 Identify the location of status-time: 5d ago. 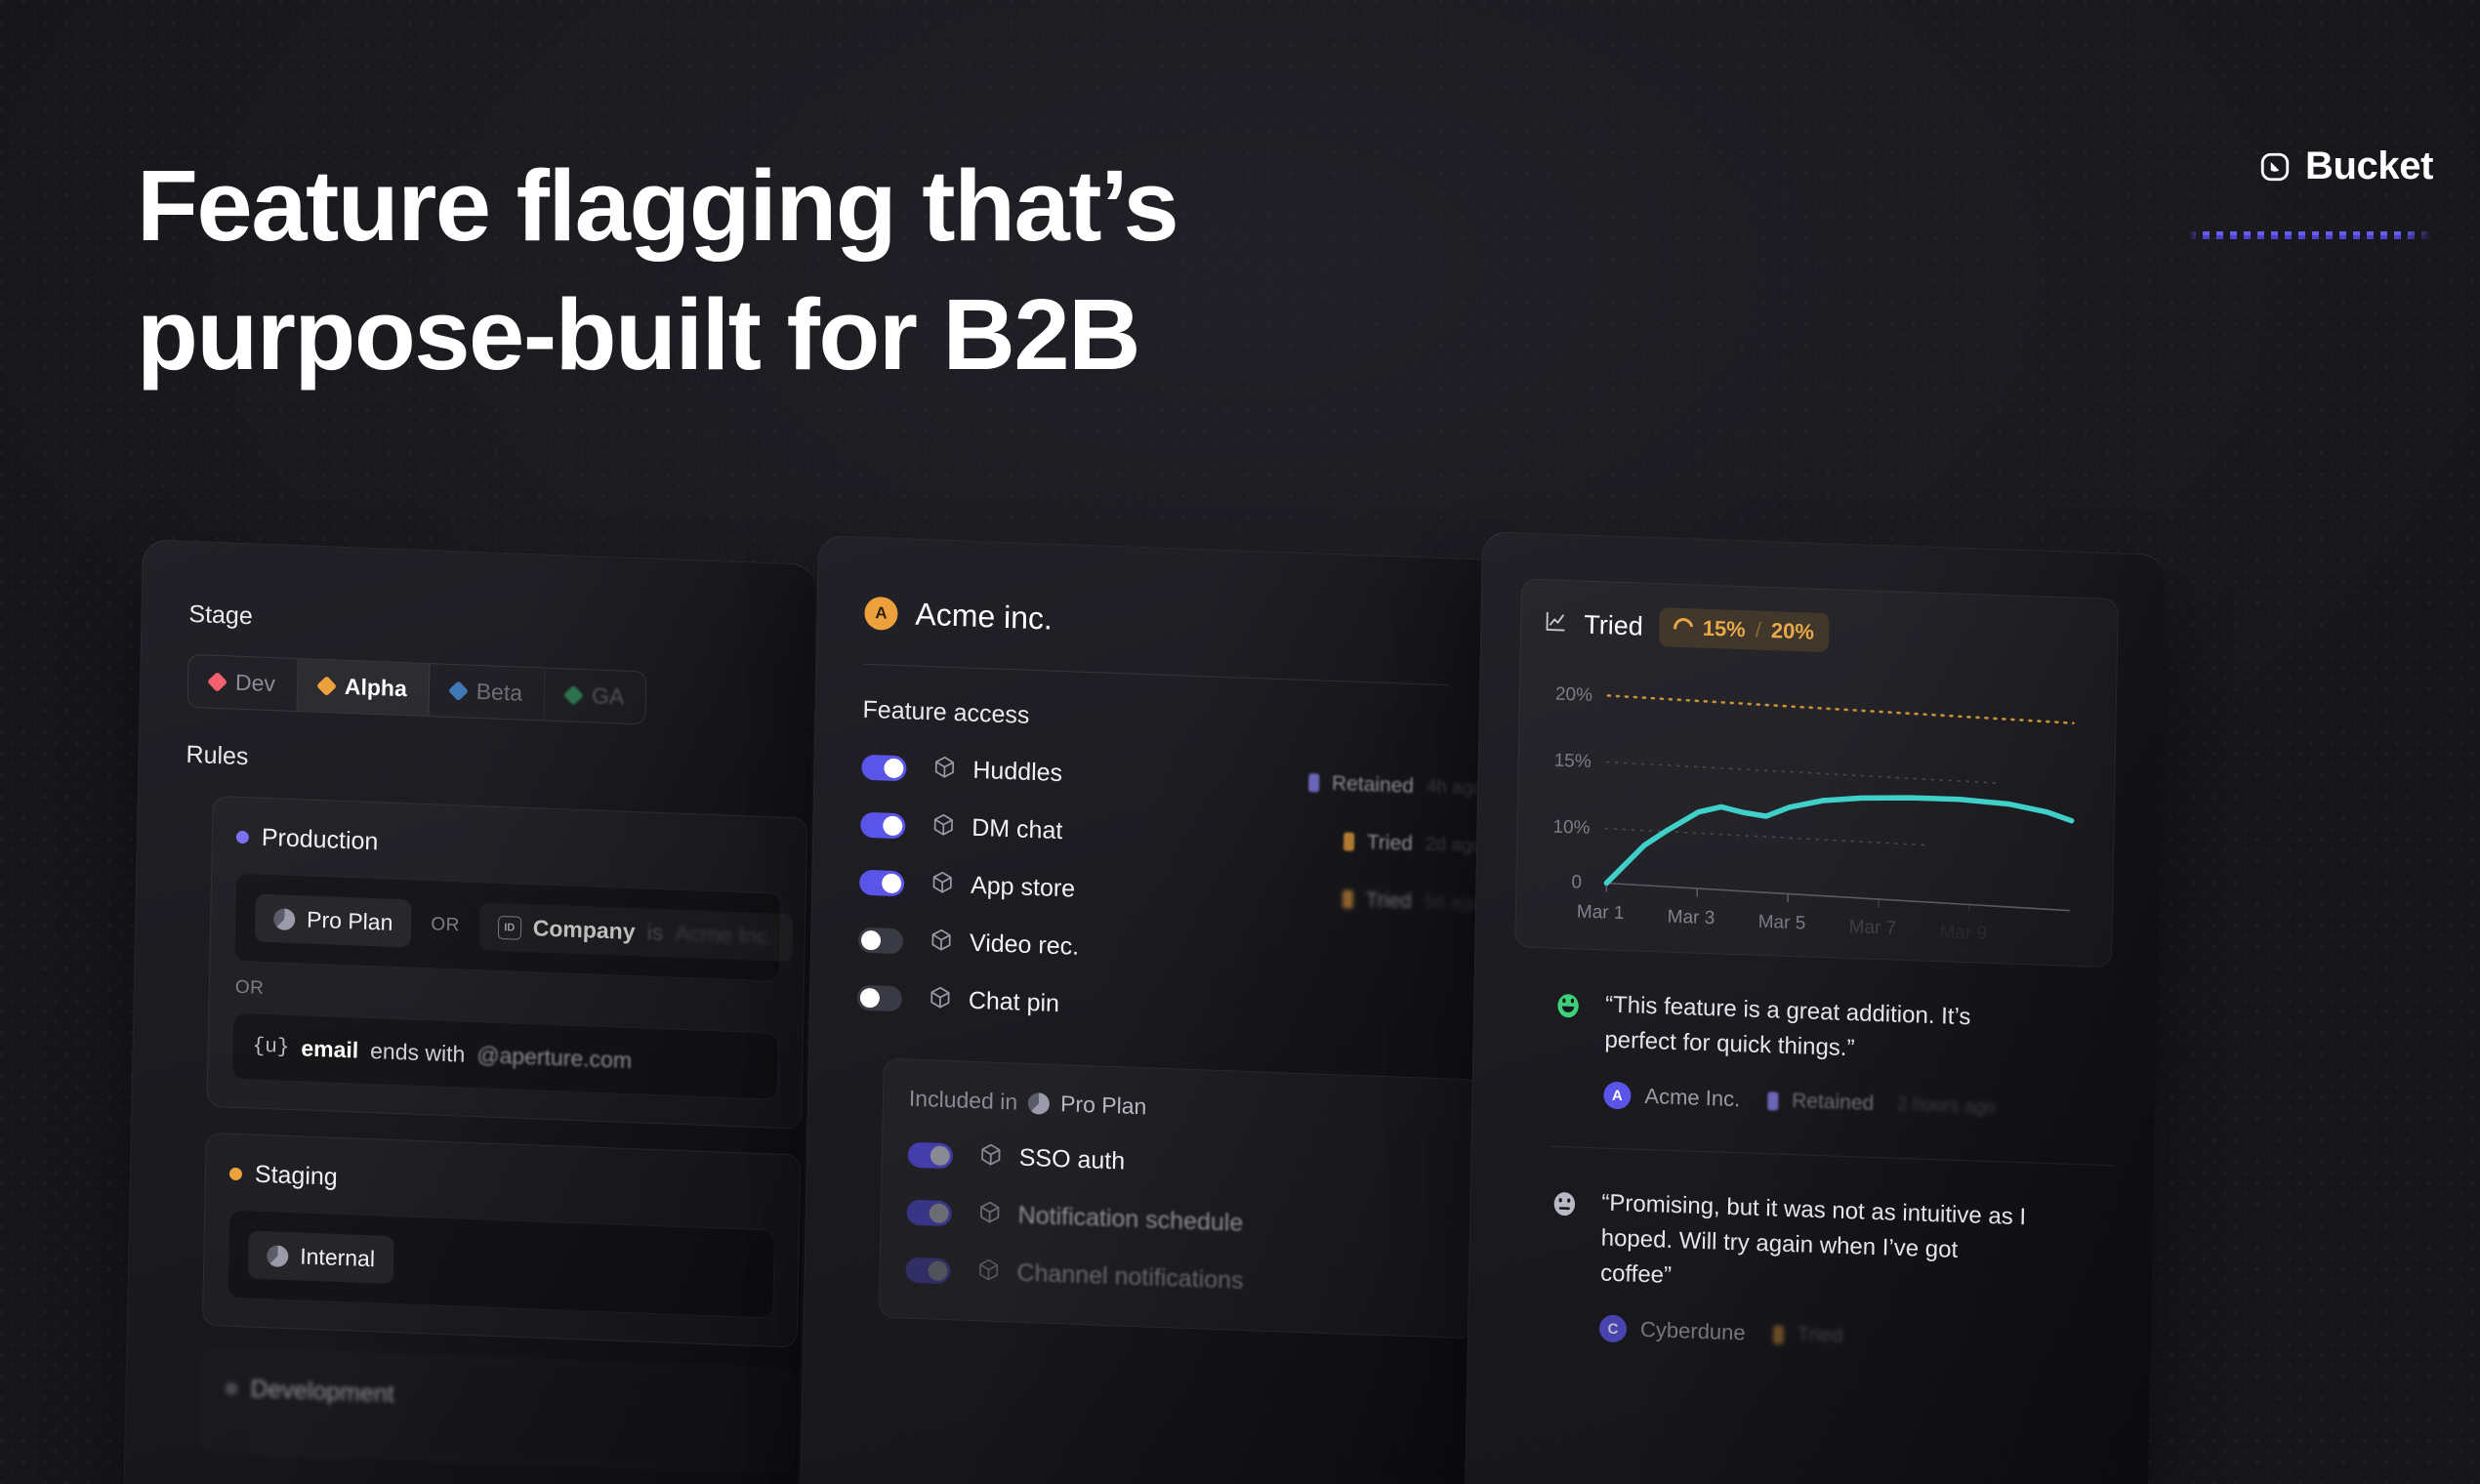
(1453, 902).